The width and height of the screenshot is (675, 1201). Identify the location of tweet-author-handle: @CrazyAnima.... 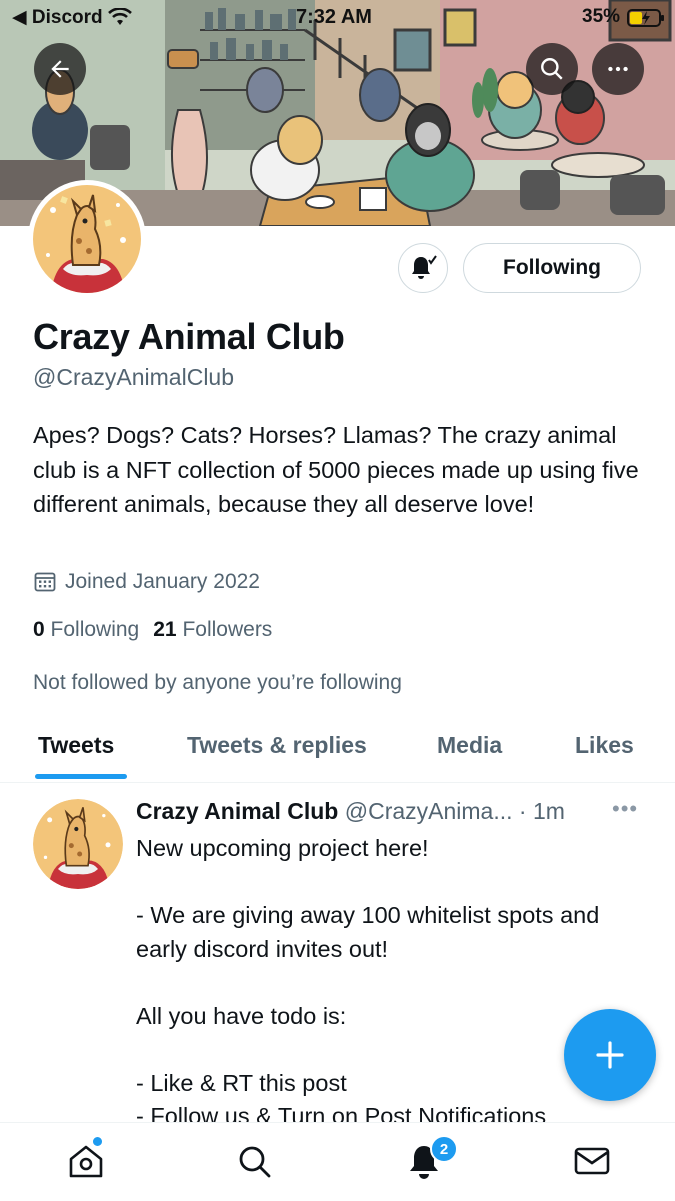
(428, 811).